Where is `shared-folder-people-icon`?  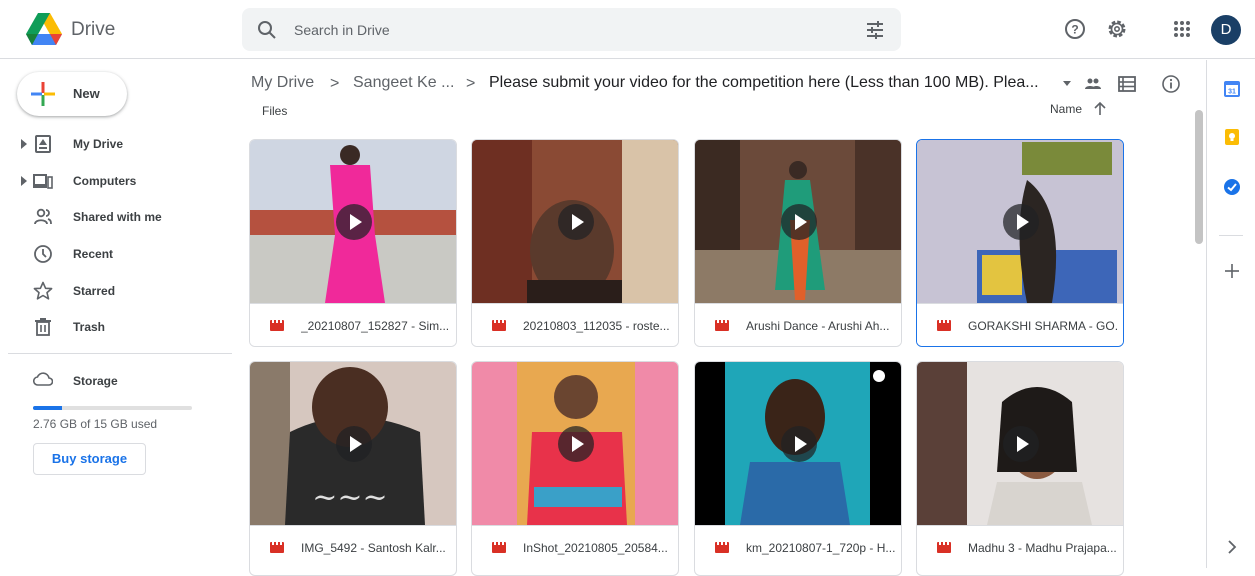
shared-folder-people-icon is located at coordinates (1093, 84).